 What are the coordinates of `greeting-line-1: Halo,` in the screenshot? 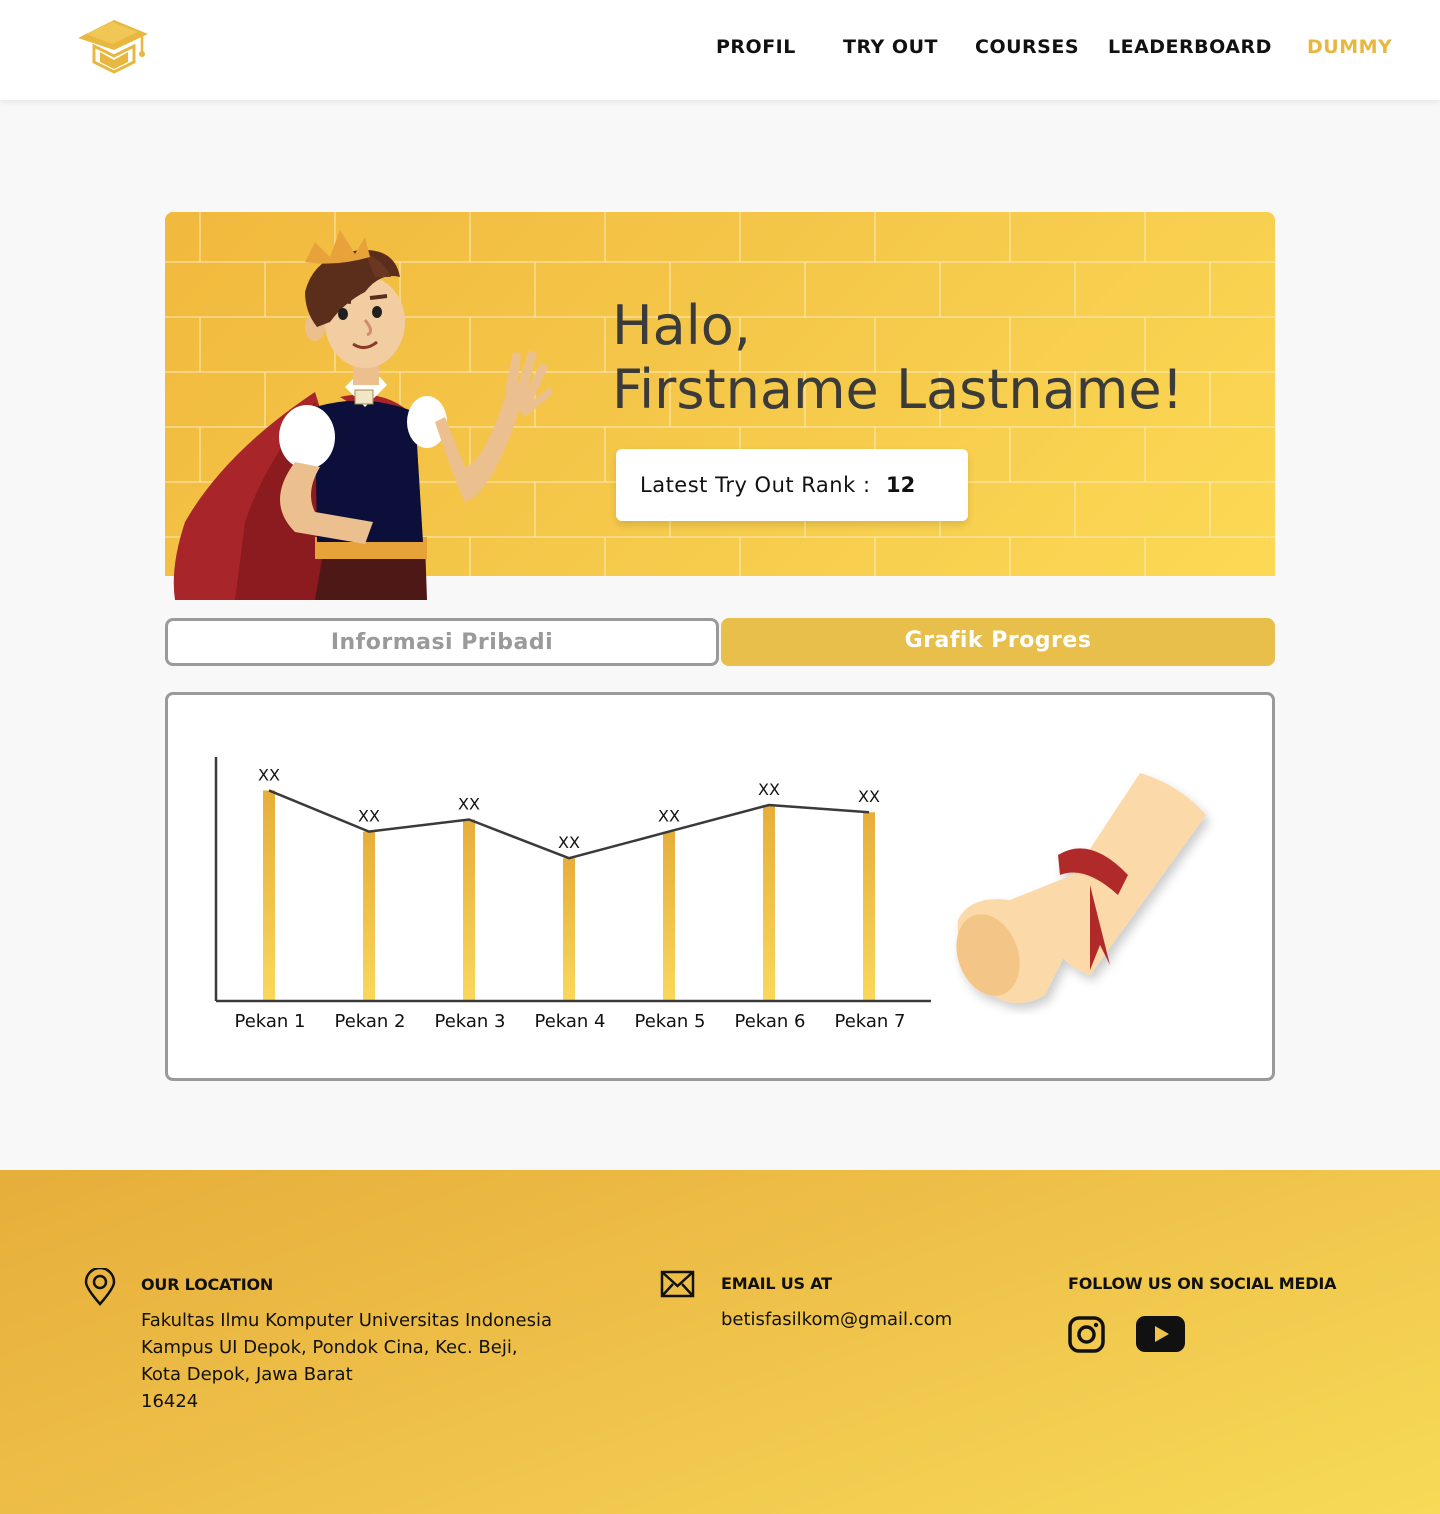 It's located at (681, 325).